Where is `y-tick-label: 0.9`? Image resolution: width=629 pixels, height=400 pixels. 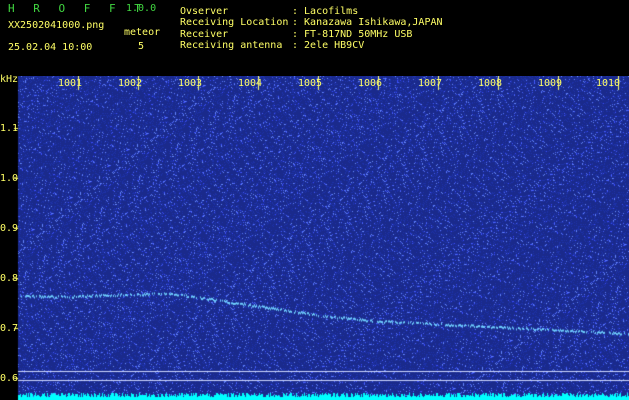 y-tick-label: 0.9 is located at coordinates (9, 228).